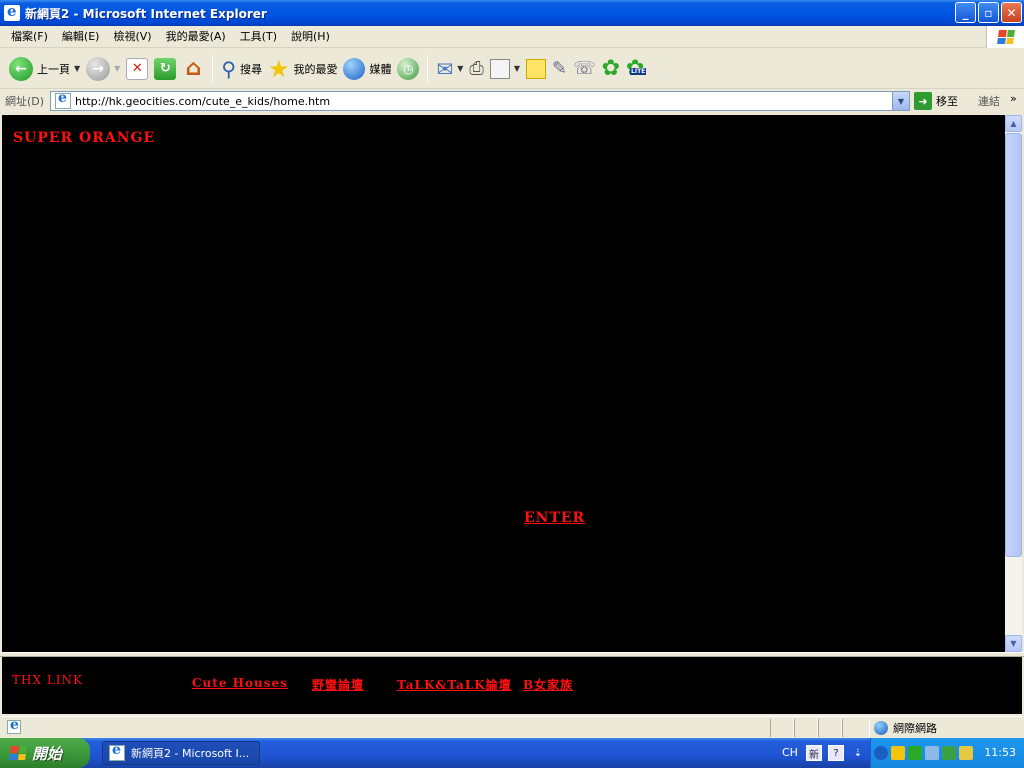  I want to click on menu-favorites: 我的最愛(A), so click(196, 37).